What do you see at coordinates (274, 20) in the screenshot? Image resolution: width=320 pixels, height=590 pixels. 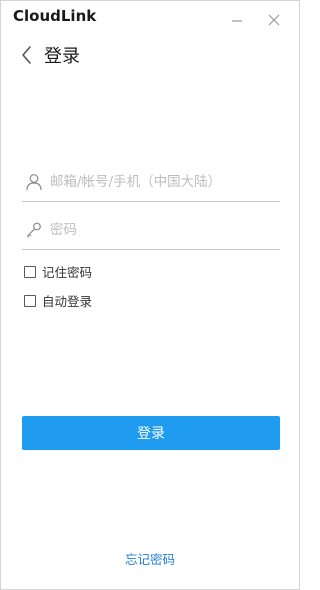 I see `close-icon` at bounding box center [274, 20].